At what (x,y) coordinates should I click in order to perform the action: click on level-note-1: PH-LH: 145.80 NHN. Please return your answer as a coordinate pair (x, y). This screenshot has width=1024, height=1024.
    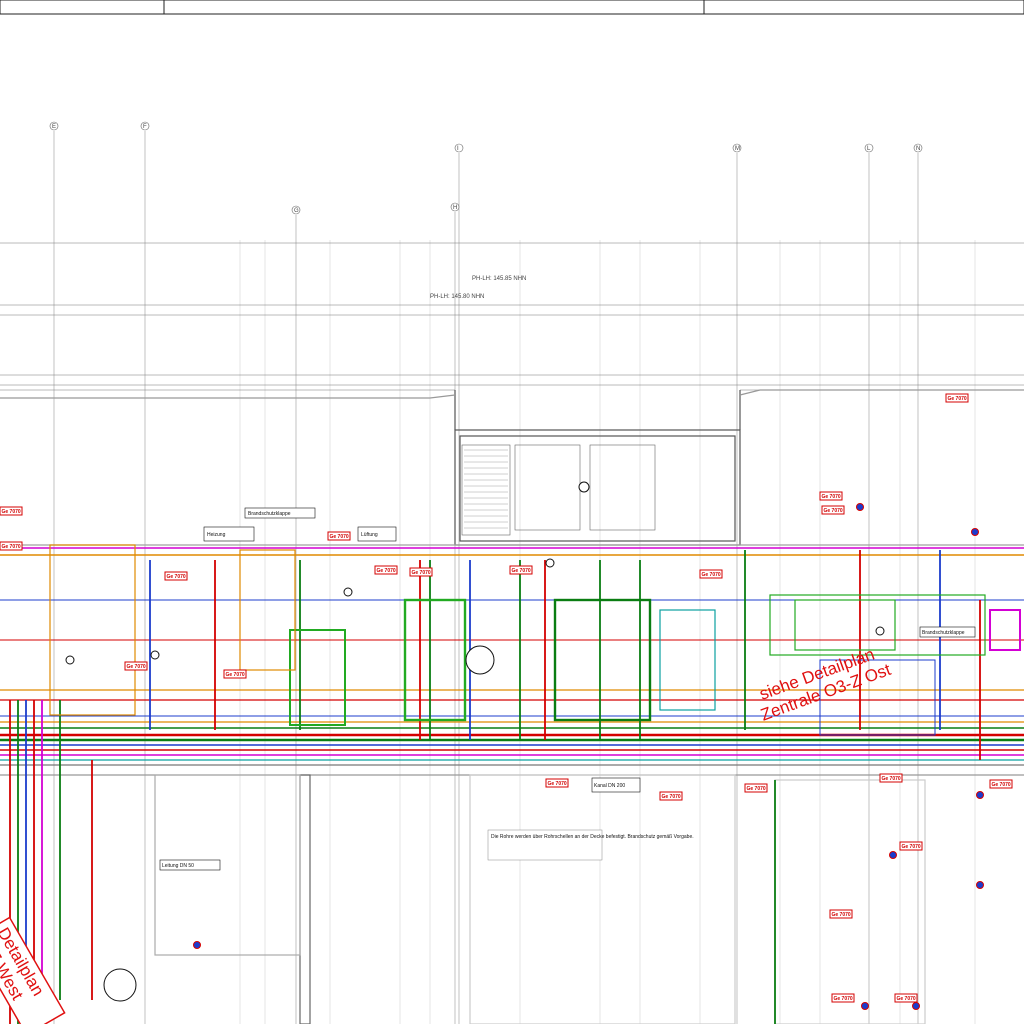
    Looking at the image, I should click on (457, 297).